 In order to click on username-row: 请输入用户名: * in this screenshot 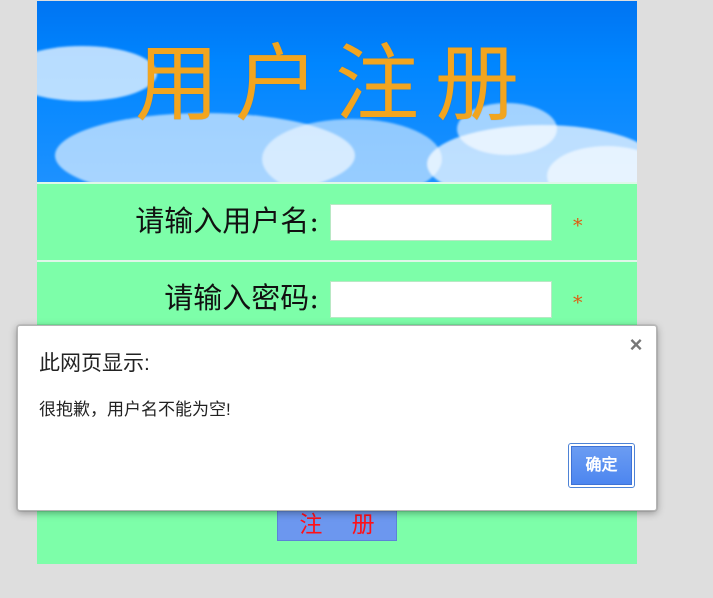, I will do `click(337, 222)`.